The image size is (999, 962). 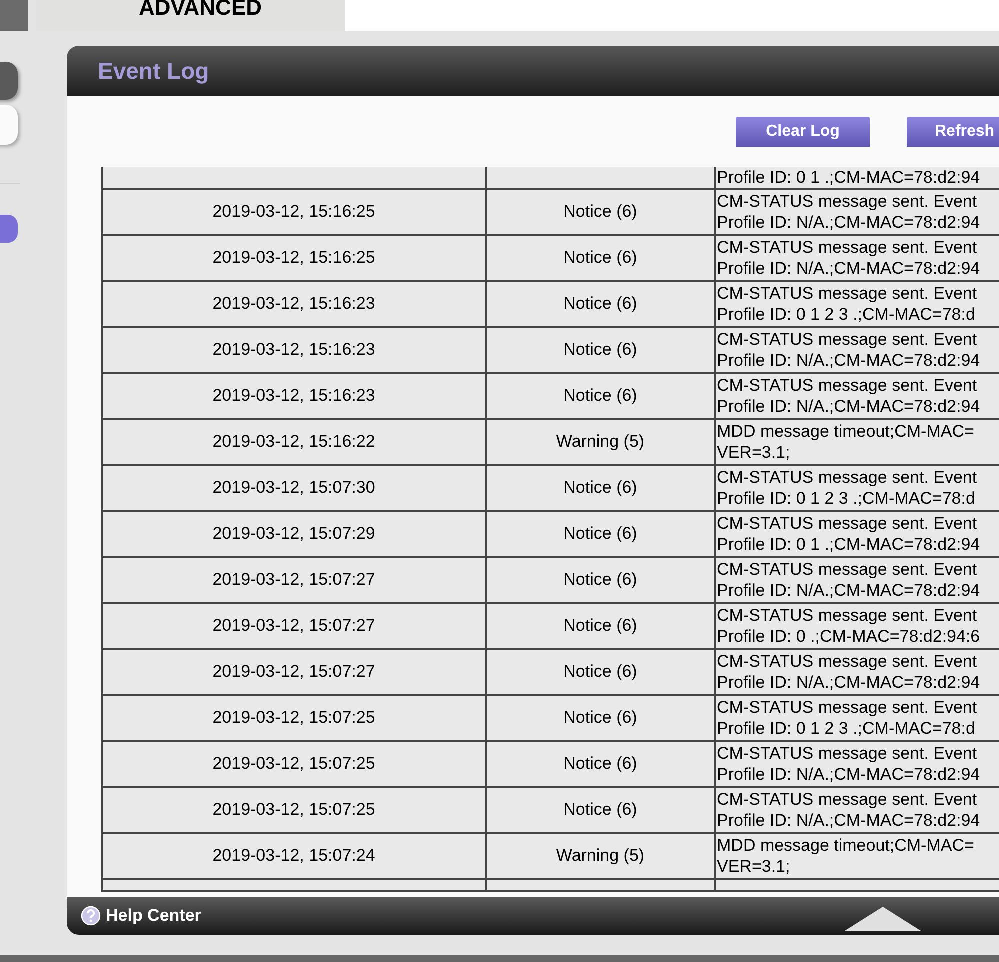 I want to click on time-cell: 2019-03-12, 15:07:24, so click(x=294, y=855).